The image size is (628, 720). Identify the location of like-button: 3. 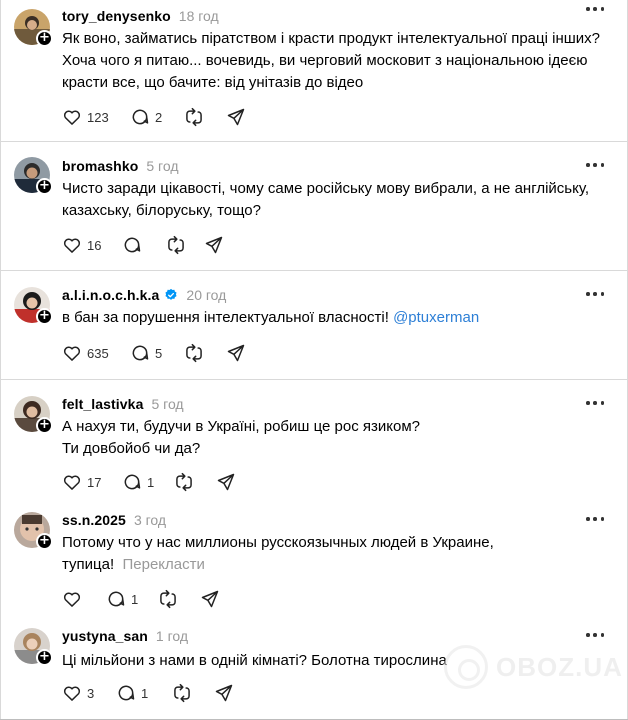
(89, 693).